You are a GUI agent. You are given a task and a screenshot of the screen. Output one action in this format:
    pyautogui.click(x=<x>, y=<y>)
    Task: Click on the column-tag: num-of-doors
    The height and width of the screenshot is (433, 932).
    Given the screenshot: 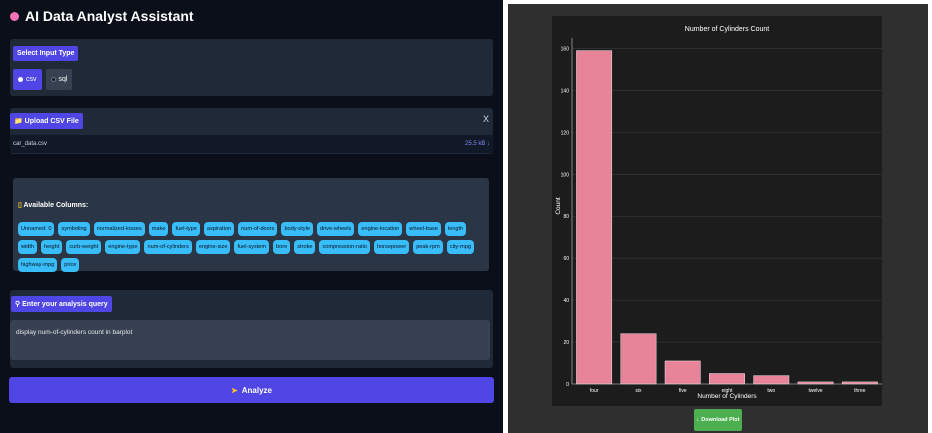 What is the action you would take?
    pyautogui.click(x=258, y=229)
    